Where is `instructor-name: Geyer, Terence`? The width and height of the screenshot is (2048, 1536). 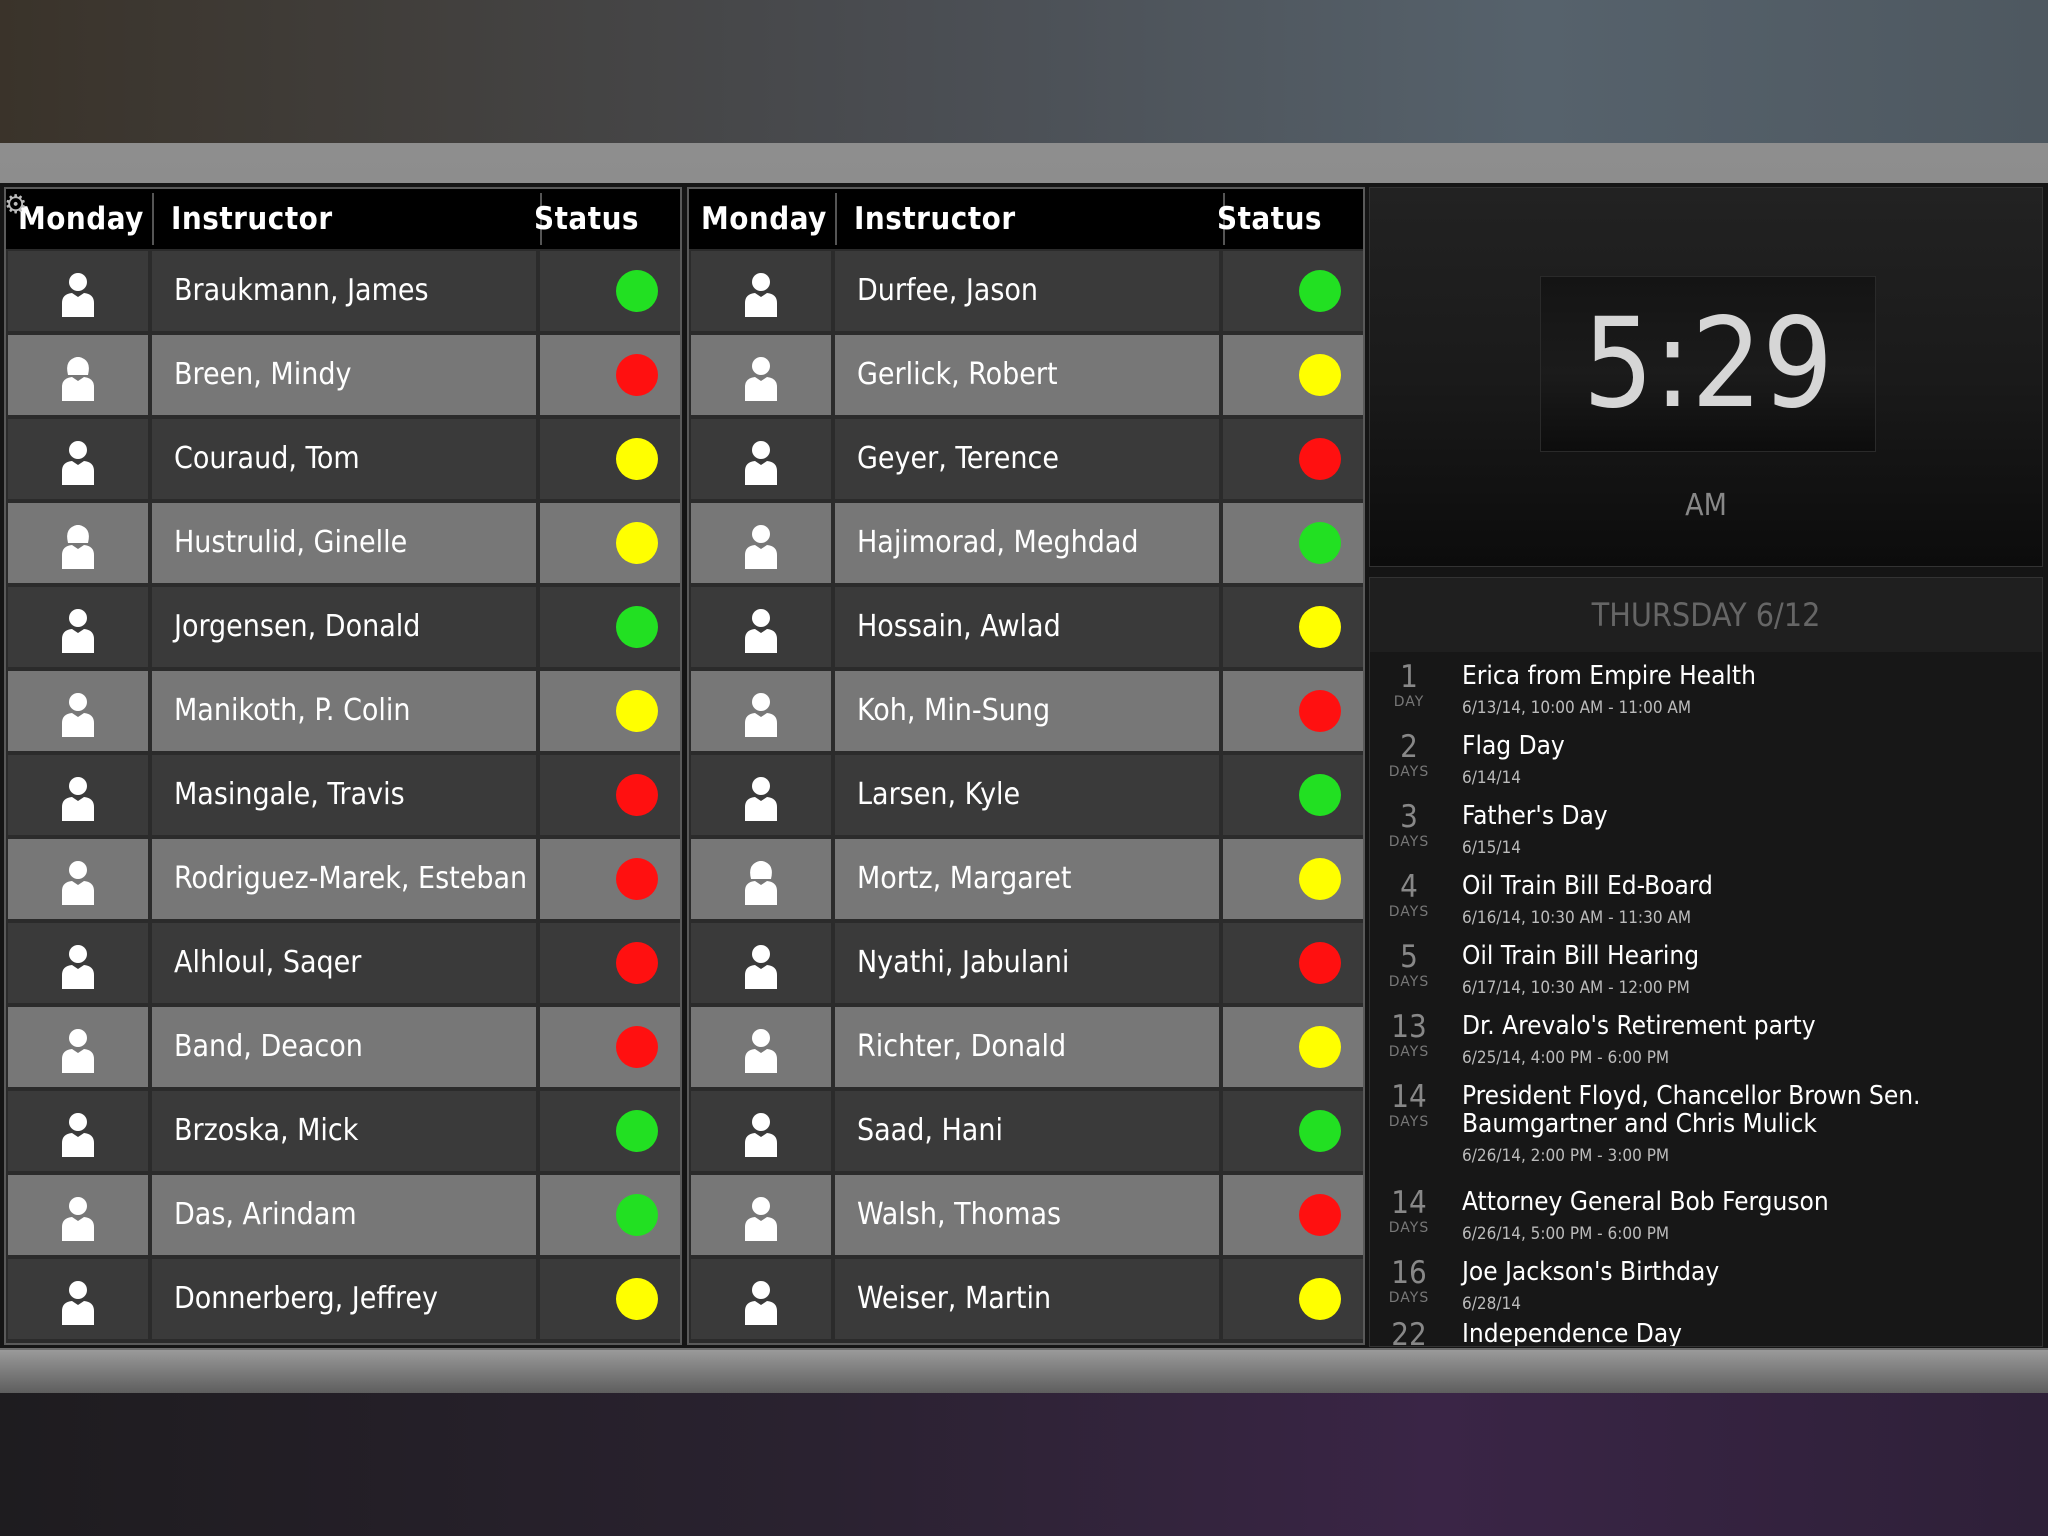 instructor-name: Geyer, Terence is located at coordinates (958, 458).